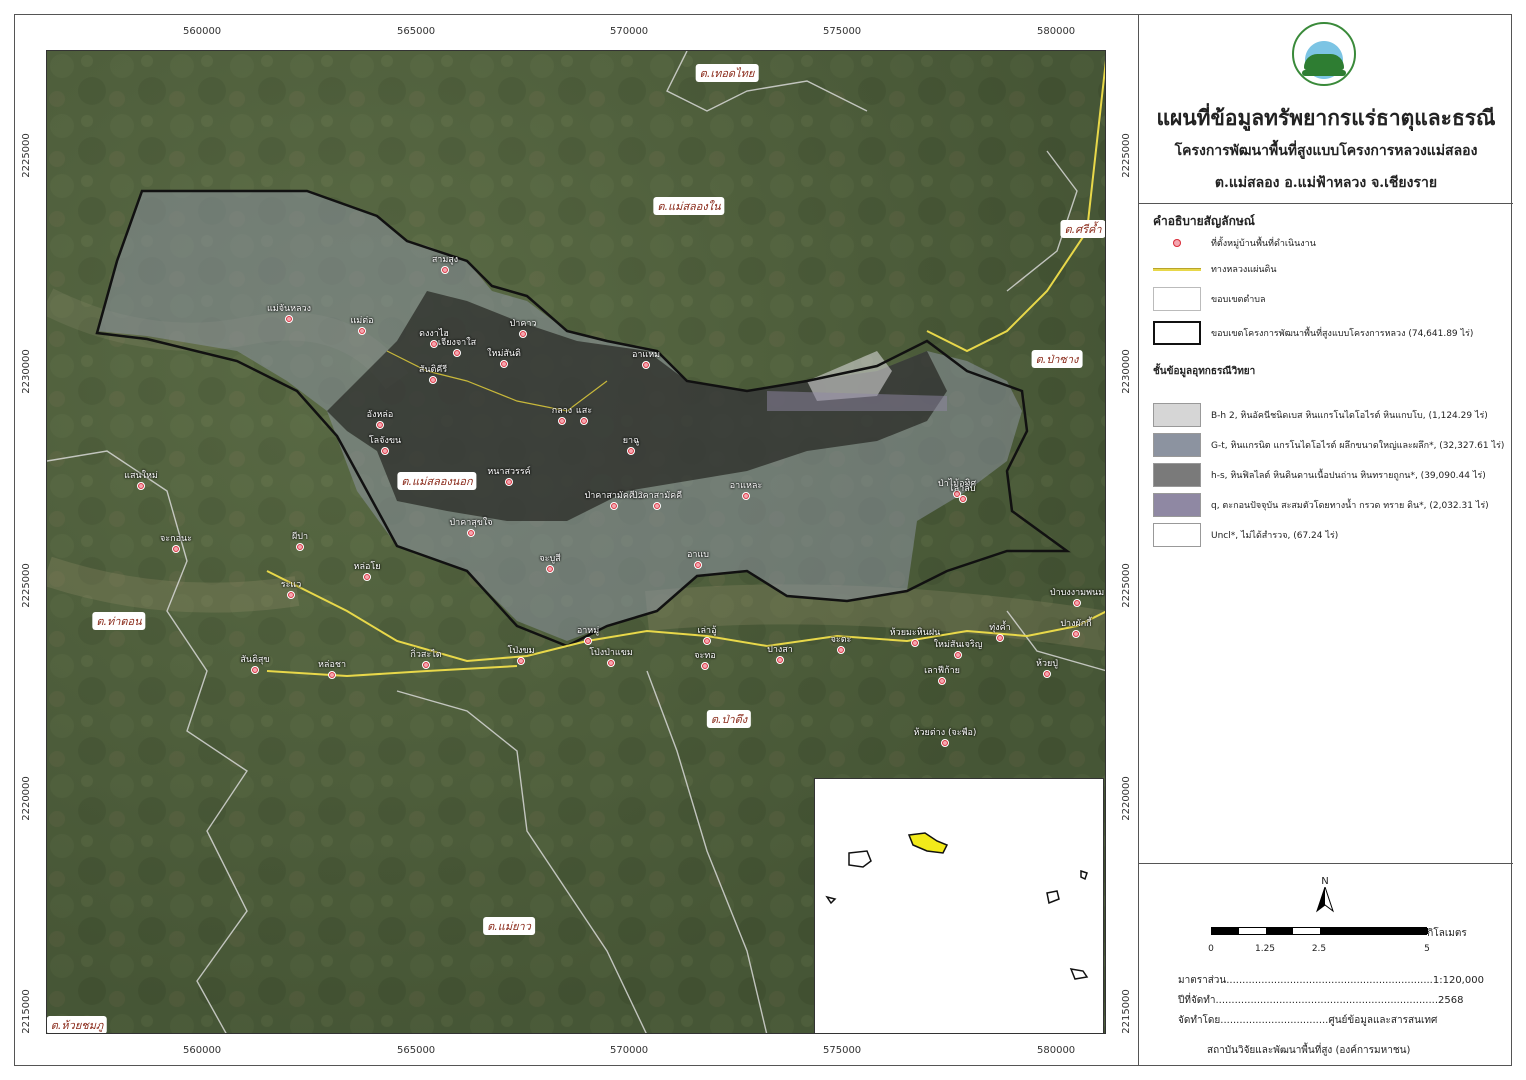  What do you see at coordinates (842, 31) in the screenshot?
I see `coord-x-top: 575000` at bounding box center [842, 31].